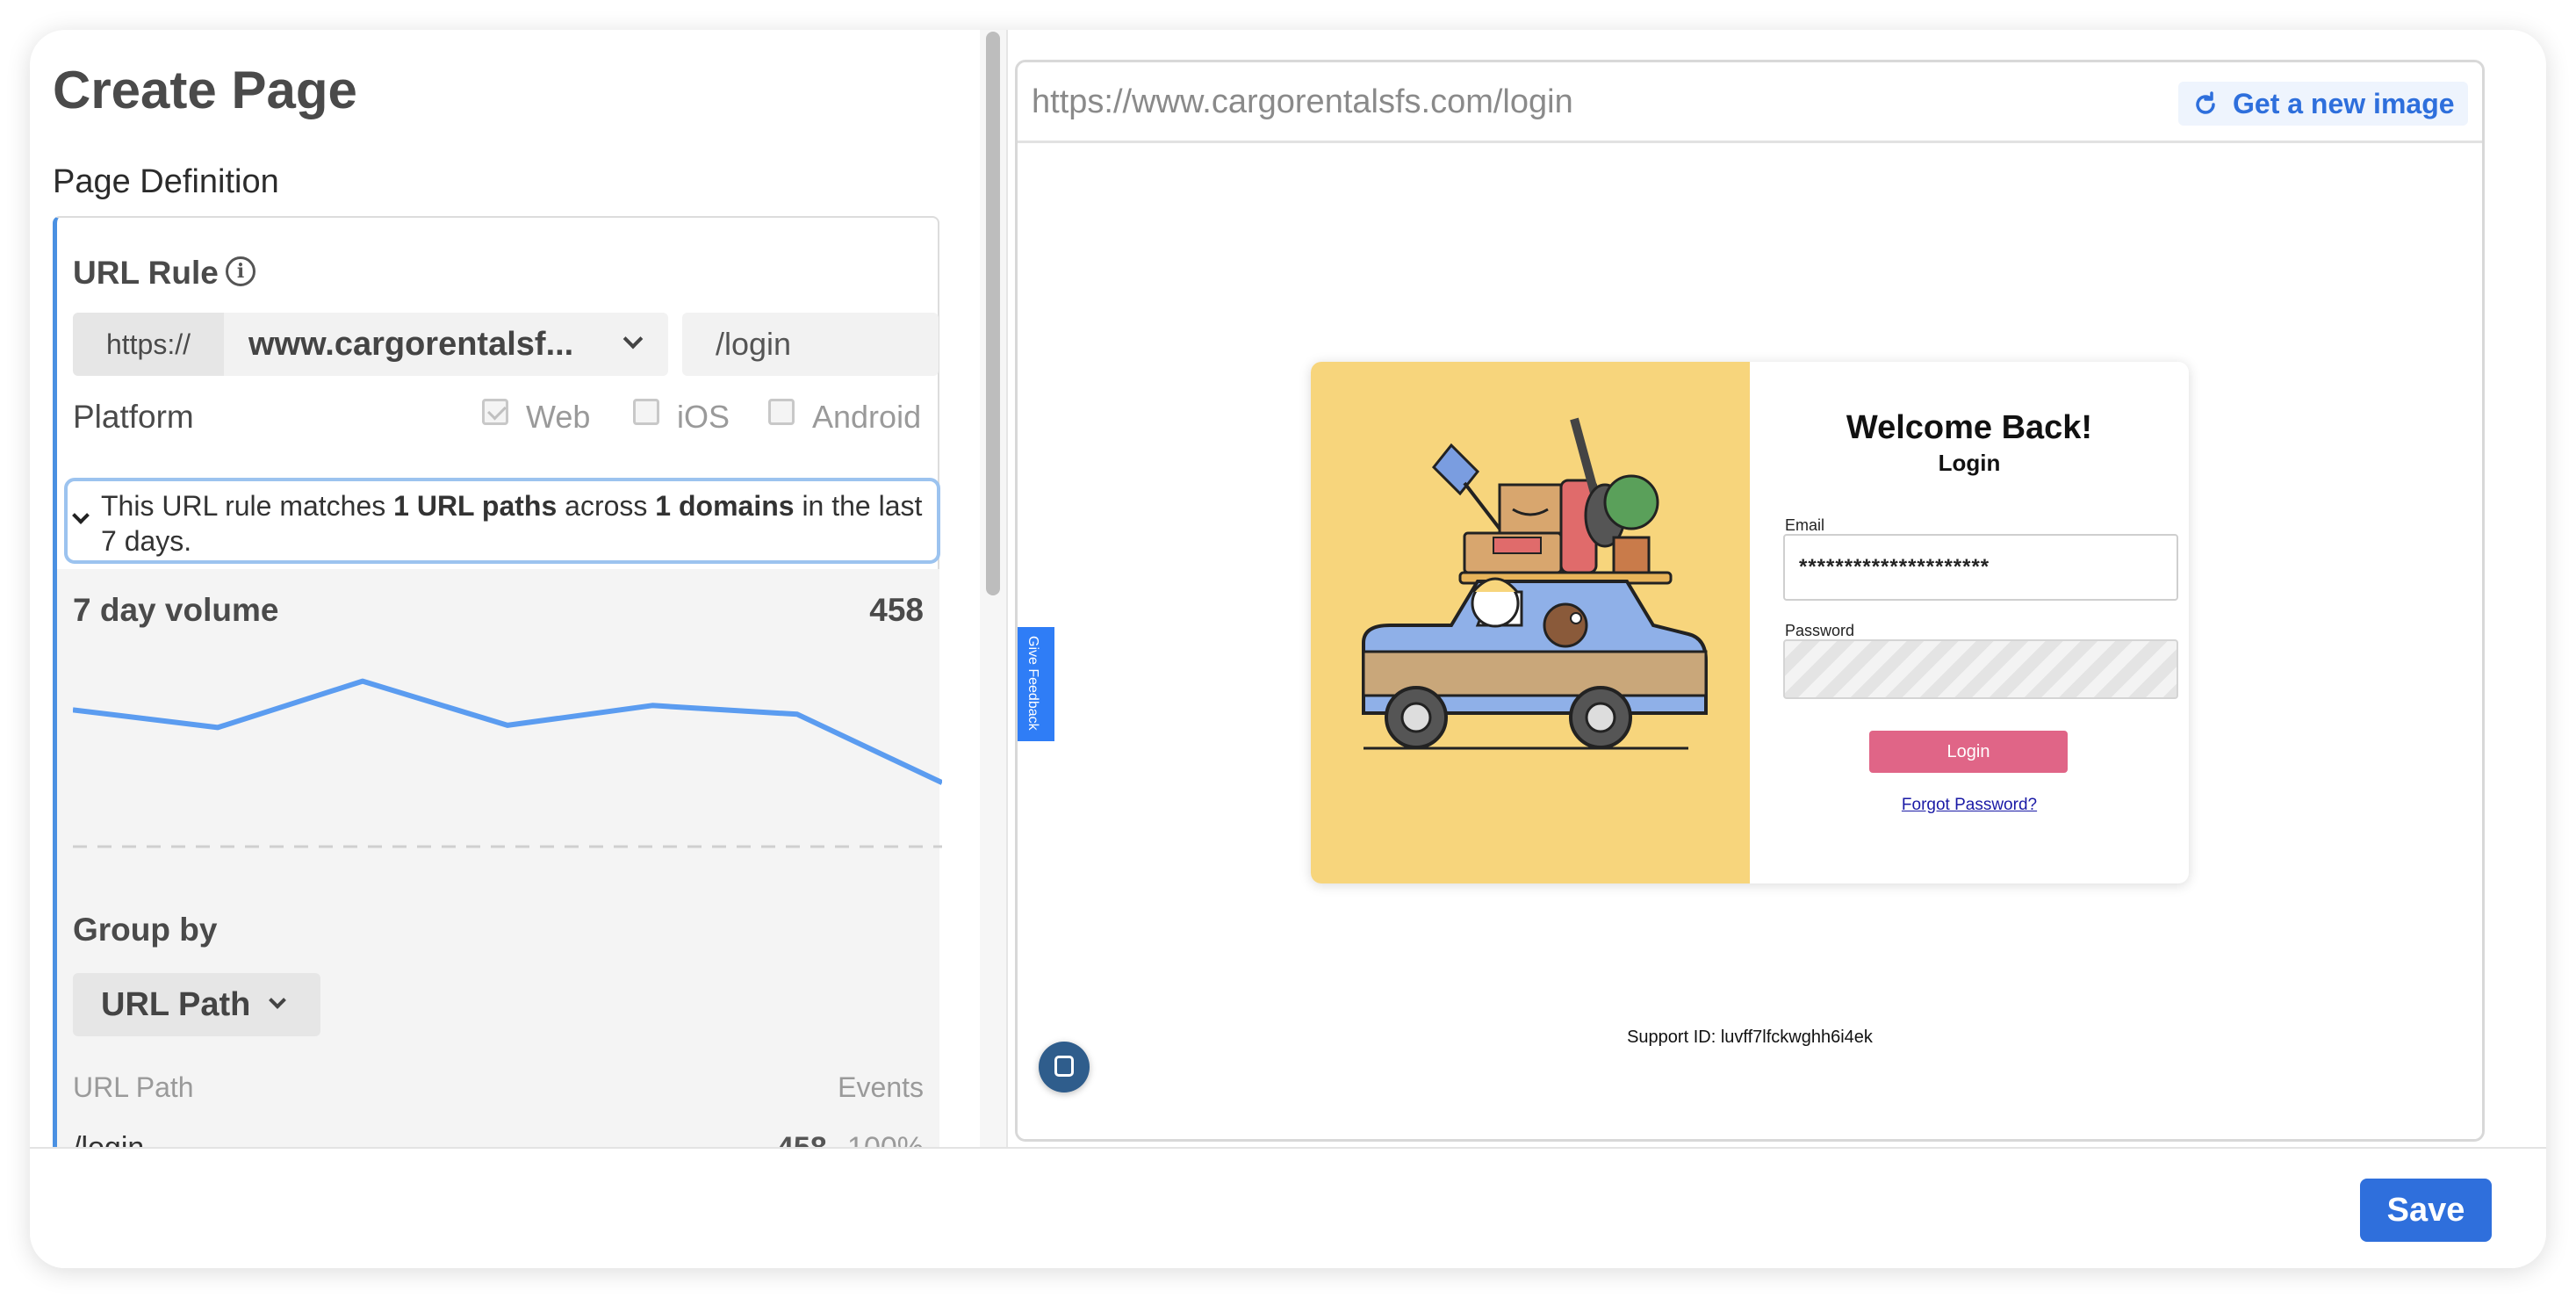 This screenshot has width=2576, height=1298. I want to click on column-header-events: Events, so click(881, 1087).